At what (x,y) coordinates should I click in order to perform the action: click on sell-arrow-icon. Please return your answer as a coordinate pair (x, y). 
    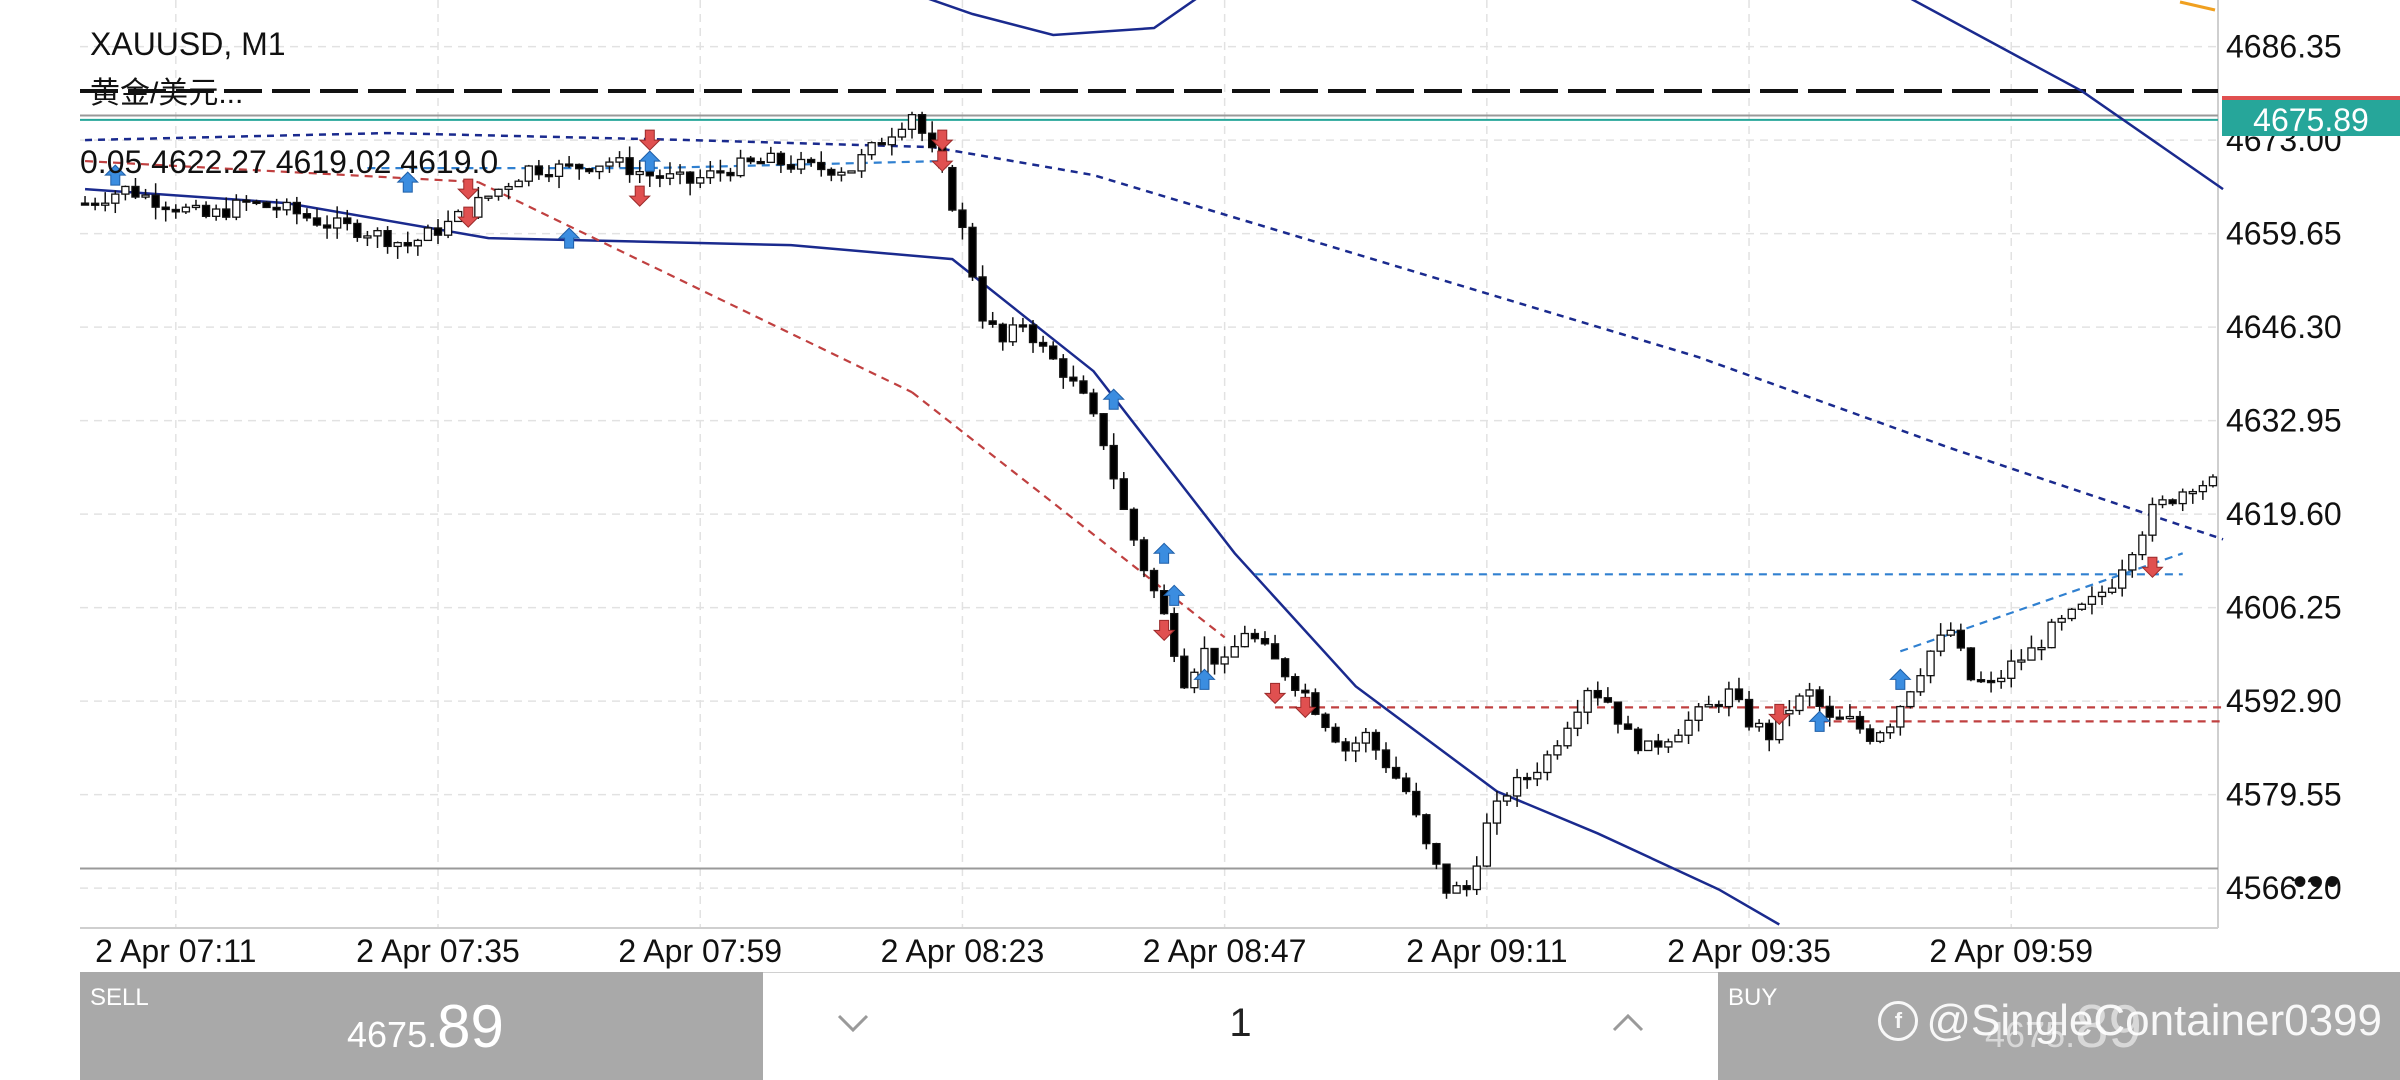
    Looking at the image, I should click on (639, 196).